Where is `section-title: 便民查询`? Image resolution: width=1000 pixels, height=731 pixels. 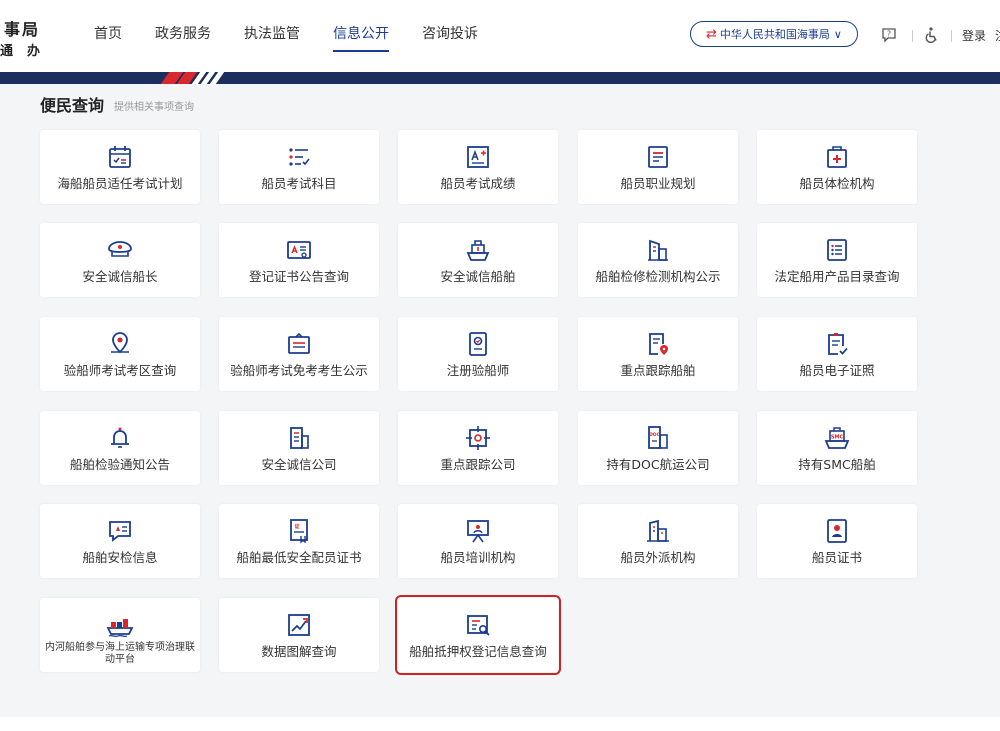
section-title: 便民查询 is located at coordinates (72, 105).